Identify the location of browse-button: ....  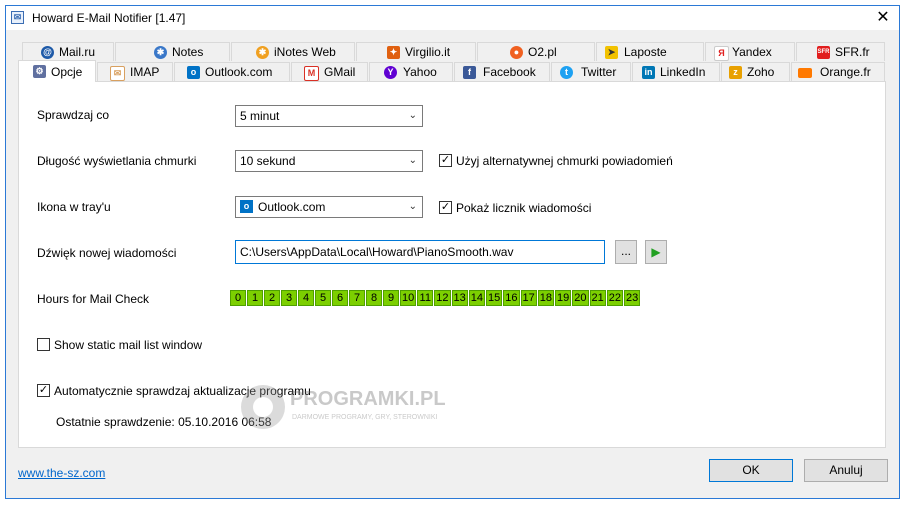
(626, 252).